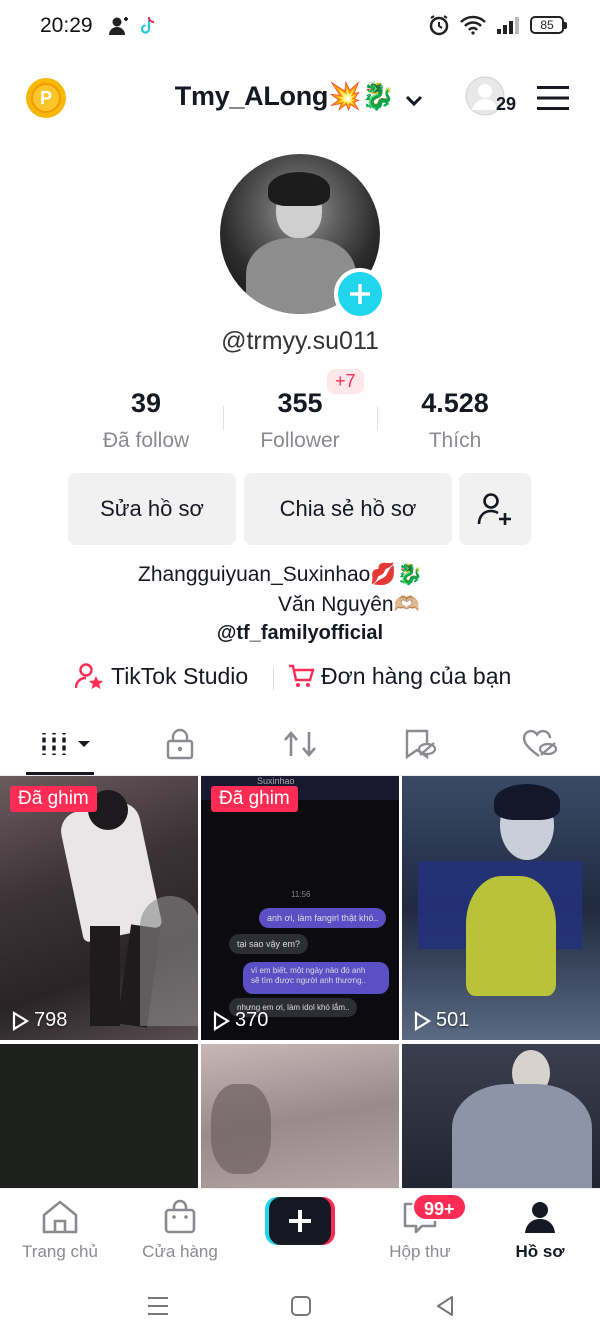 This screenshot has width=600, height=1343. I want to click on visitor-count: 29, so click(506, 104).